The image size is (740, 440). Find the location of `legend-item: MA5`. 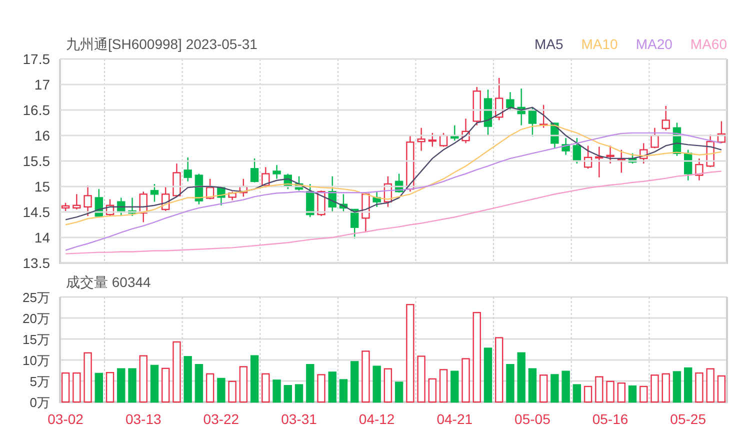

legend-item: MA5 is located at coordinates (549, 44).